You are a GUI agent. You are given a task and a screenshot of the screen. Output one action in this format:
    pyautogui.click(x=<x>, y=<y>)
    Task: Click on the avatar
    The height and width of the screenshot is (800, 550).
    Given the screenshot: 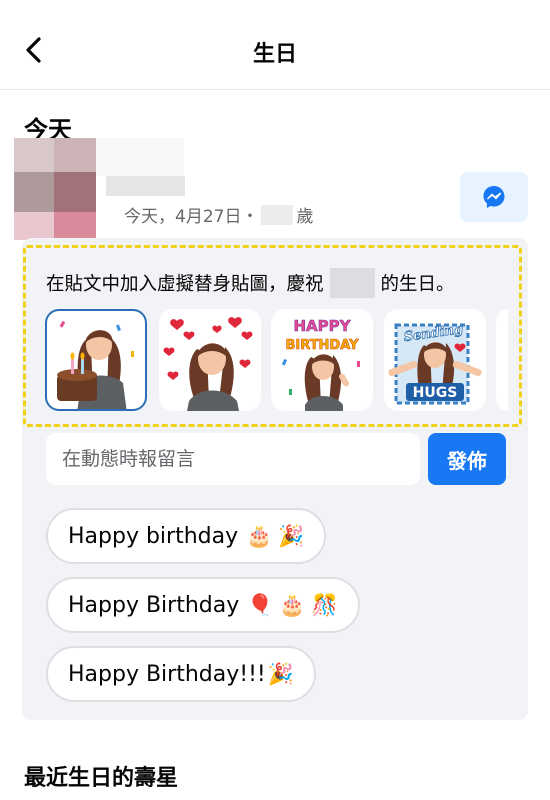 What is the action you would take?
    pyautogui.click(x=55, y=189)
    